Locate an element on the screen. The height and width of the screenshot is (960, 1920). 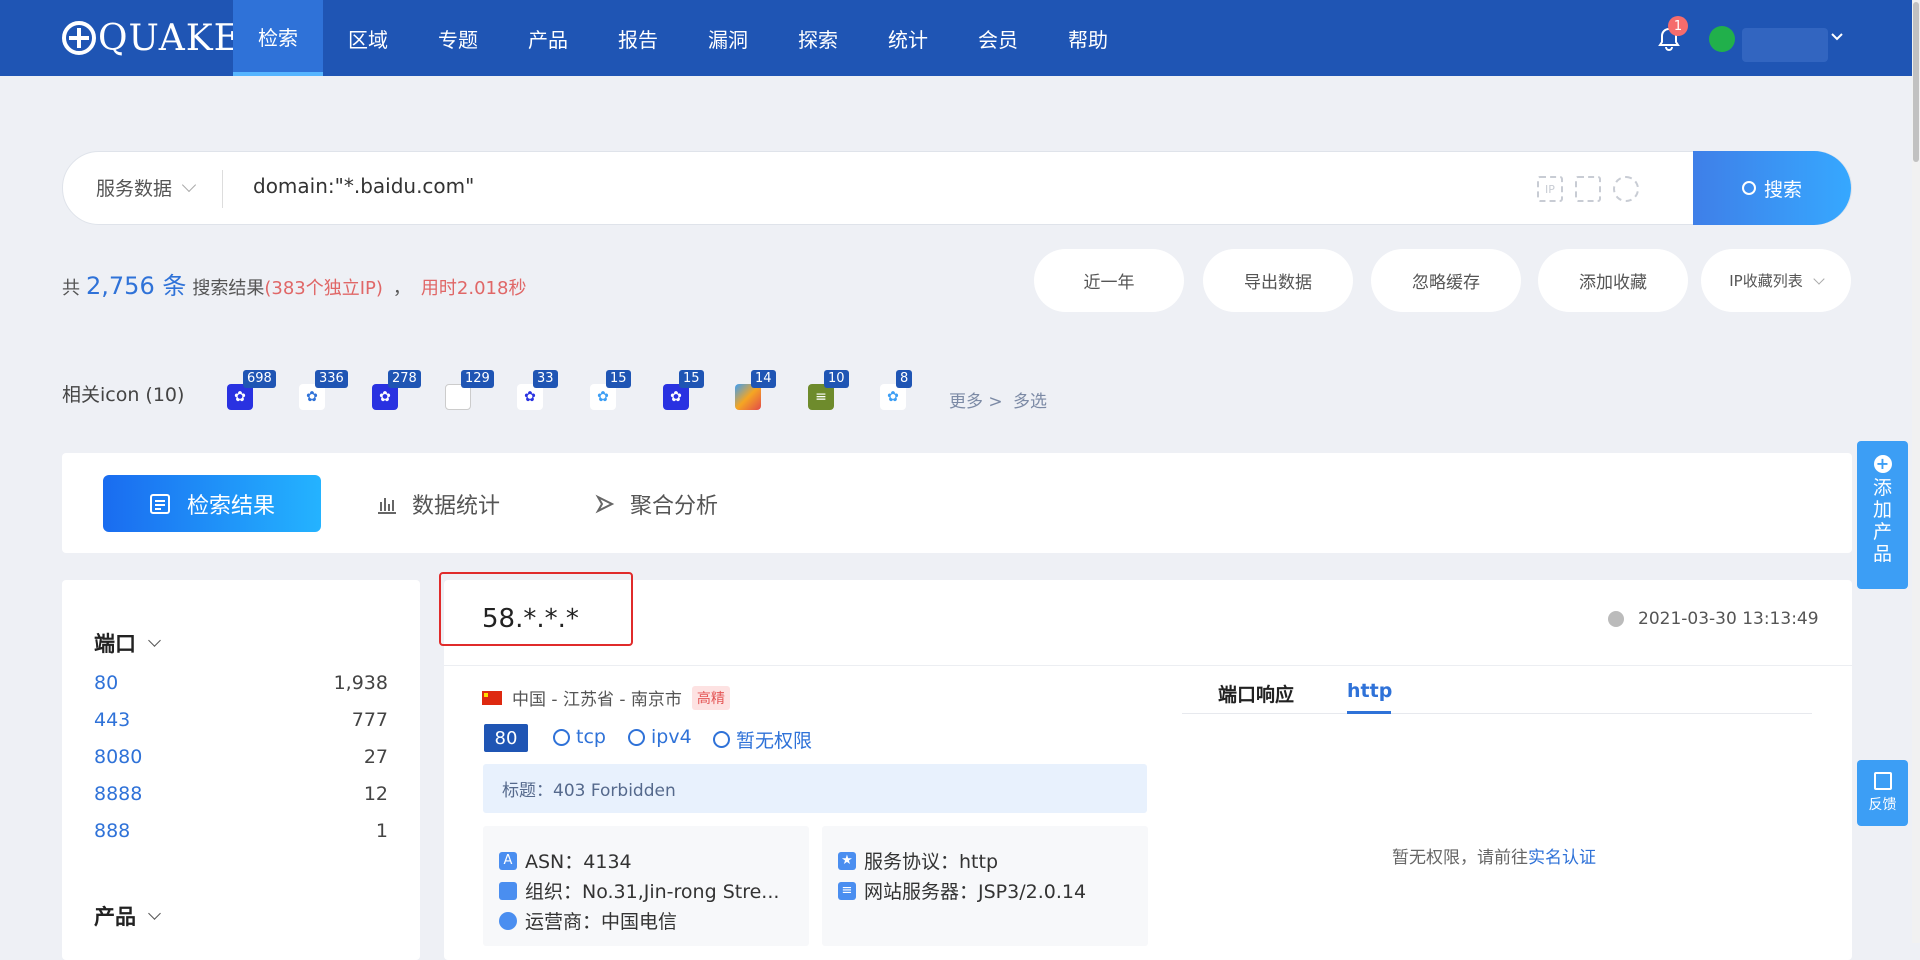
tab-search-results: 检索结果 is located at coordinates (212, 503).